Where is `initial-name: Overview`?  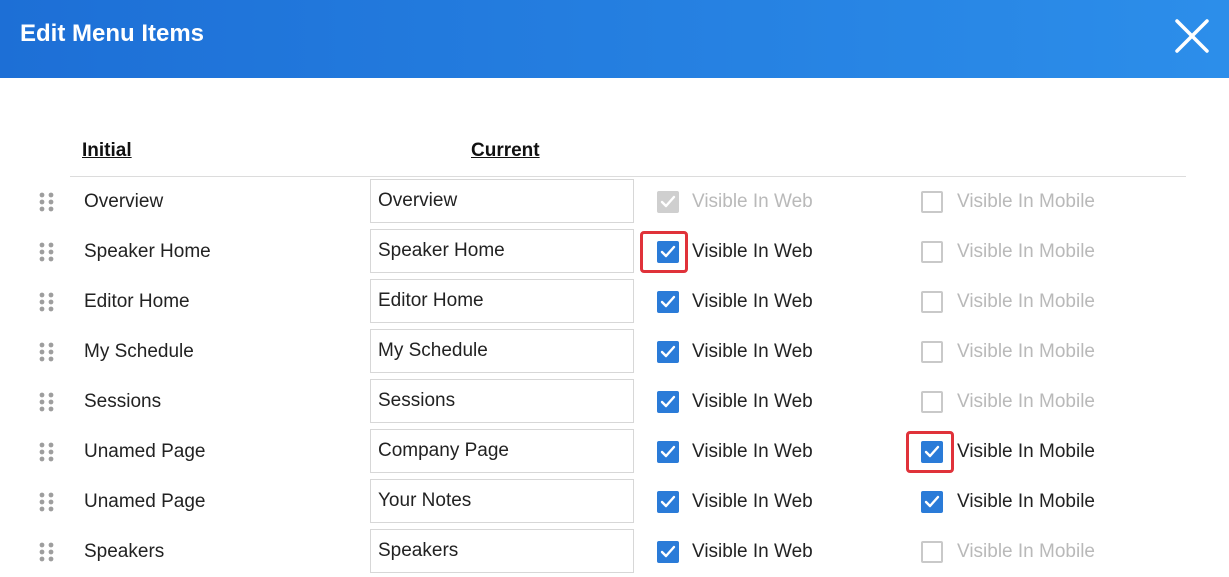
initial-name: Overview is located at coordinates (124, 201).